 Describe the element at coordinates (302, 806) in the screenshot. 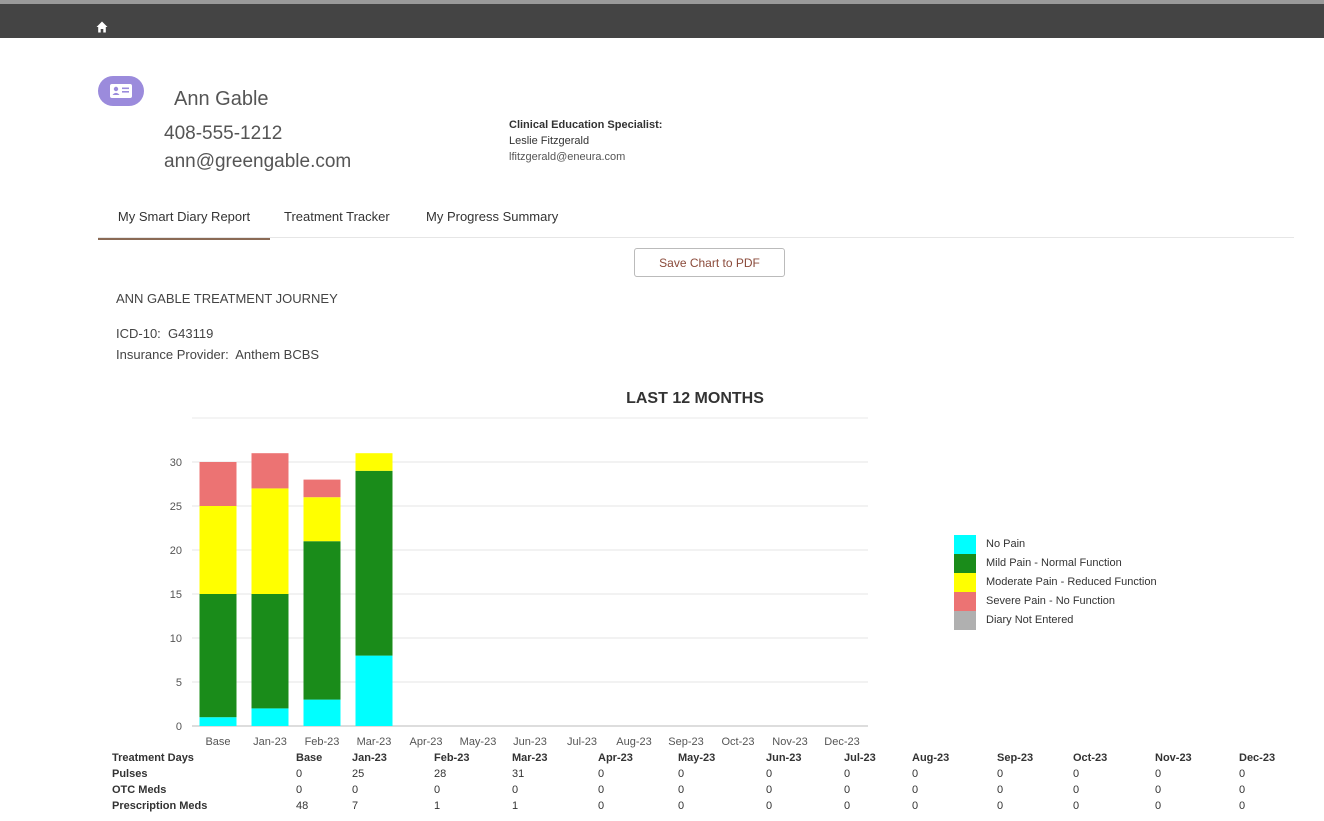

I see `table-cell: 48` at that location.